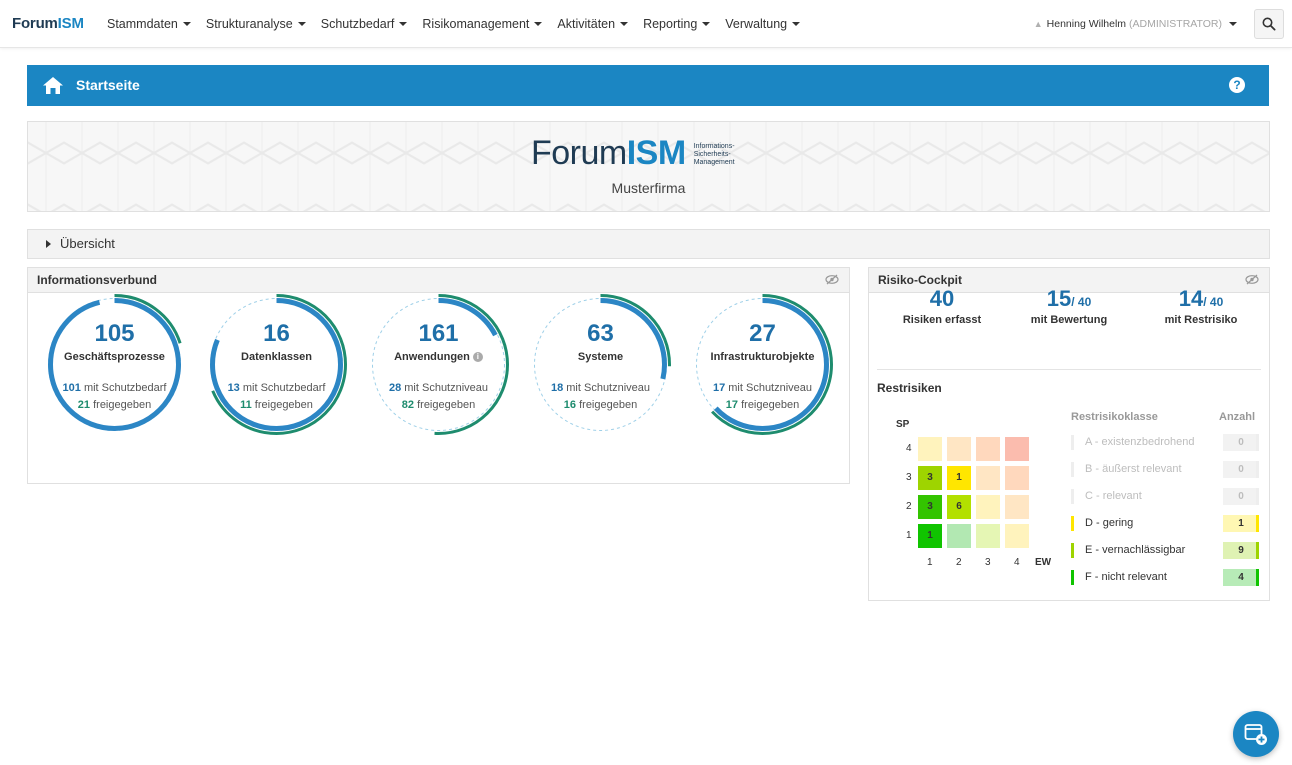  I want to click on circle-label: Anwendungen i, so click(438, 357).